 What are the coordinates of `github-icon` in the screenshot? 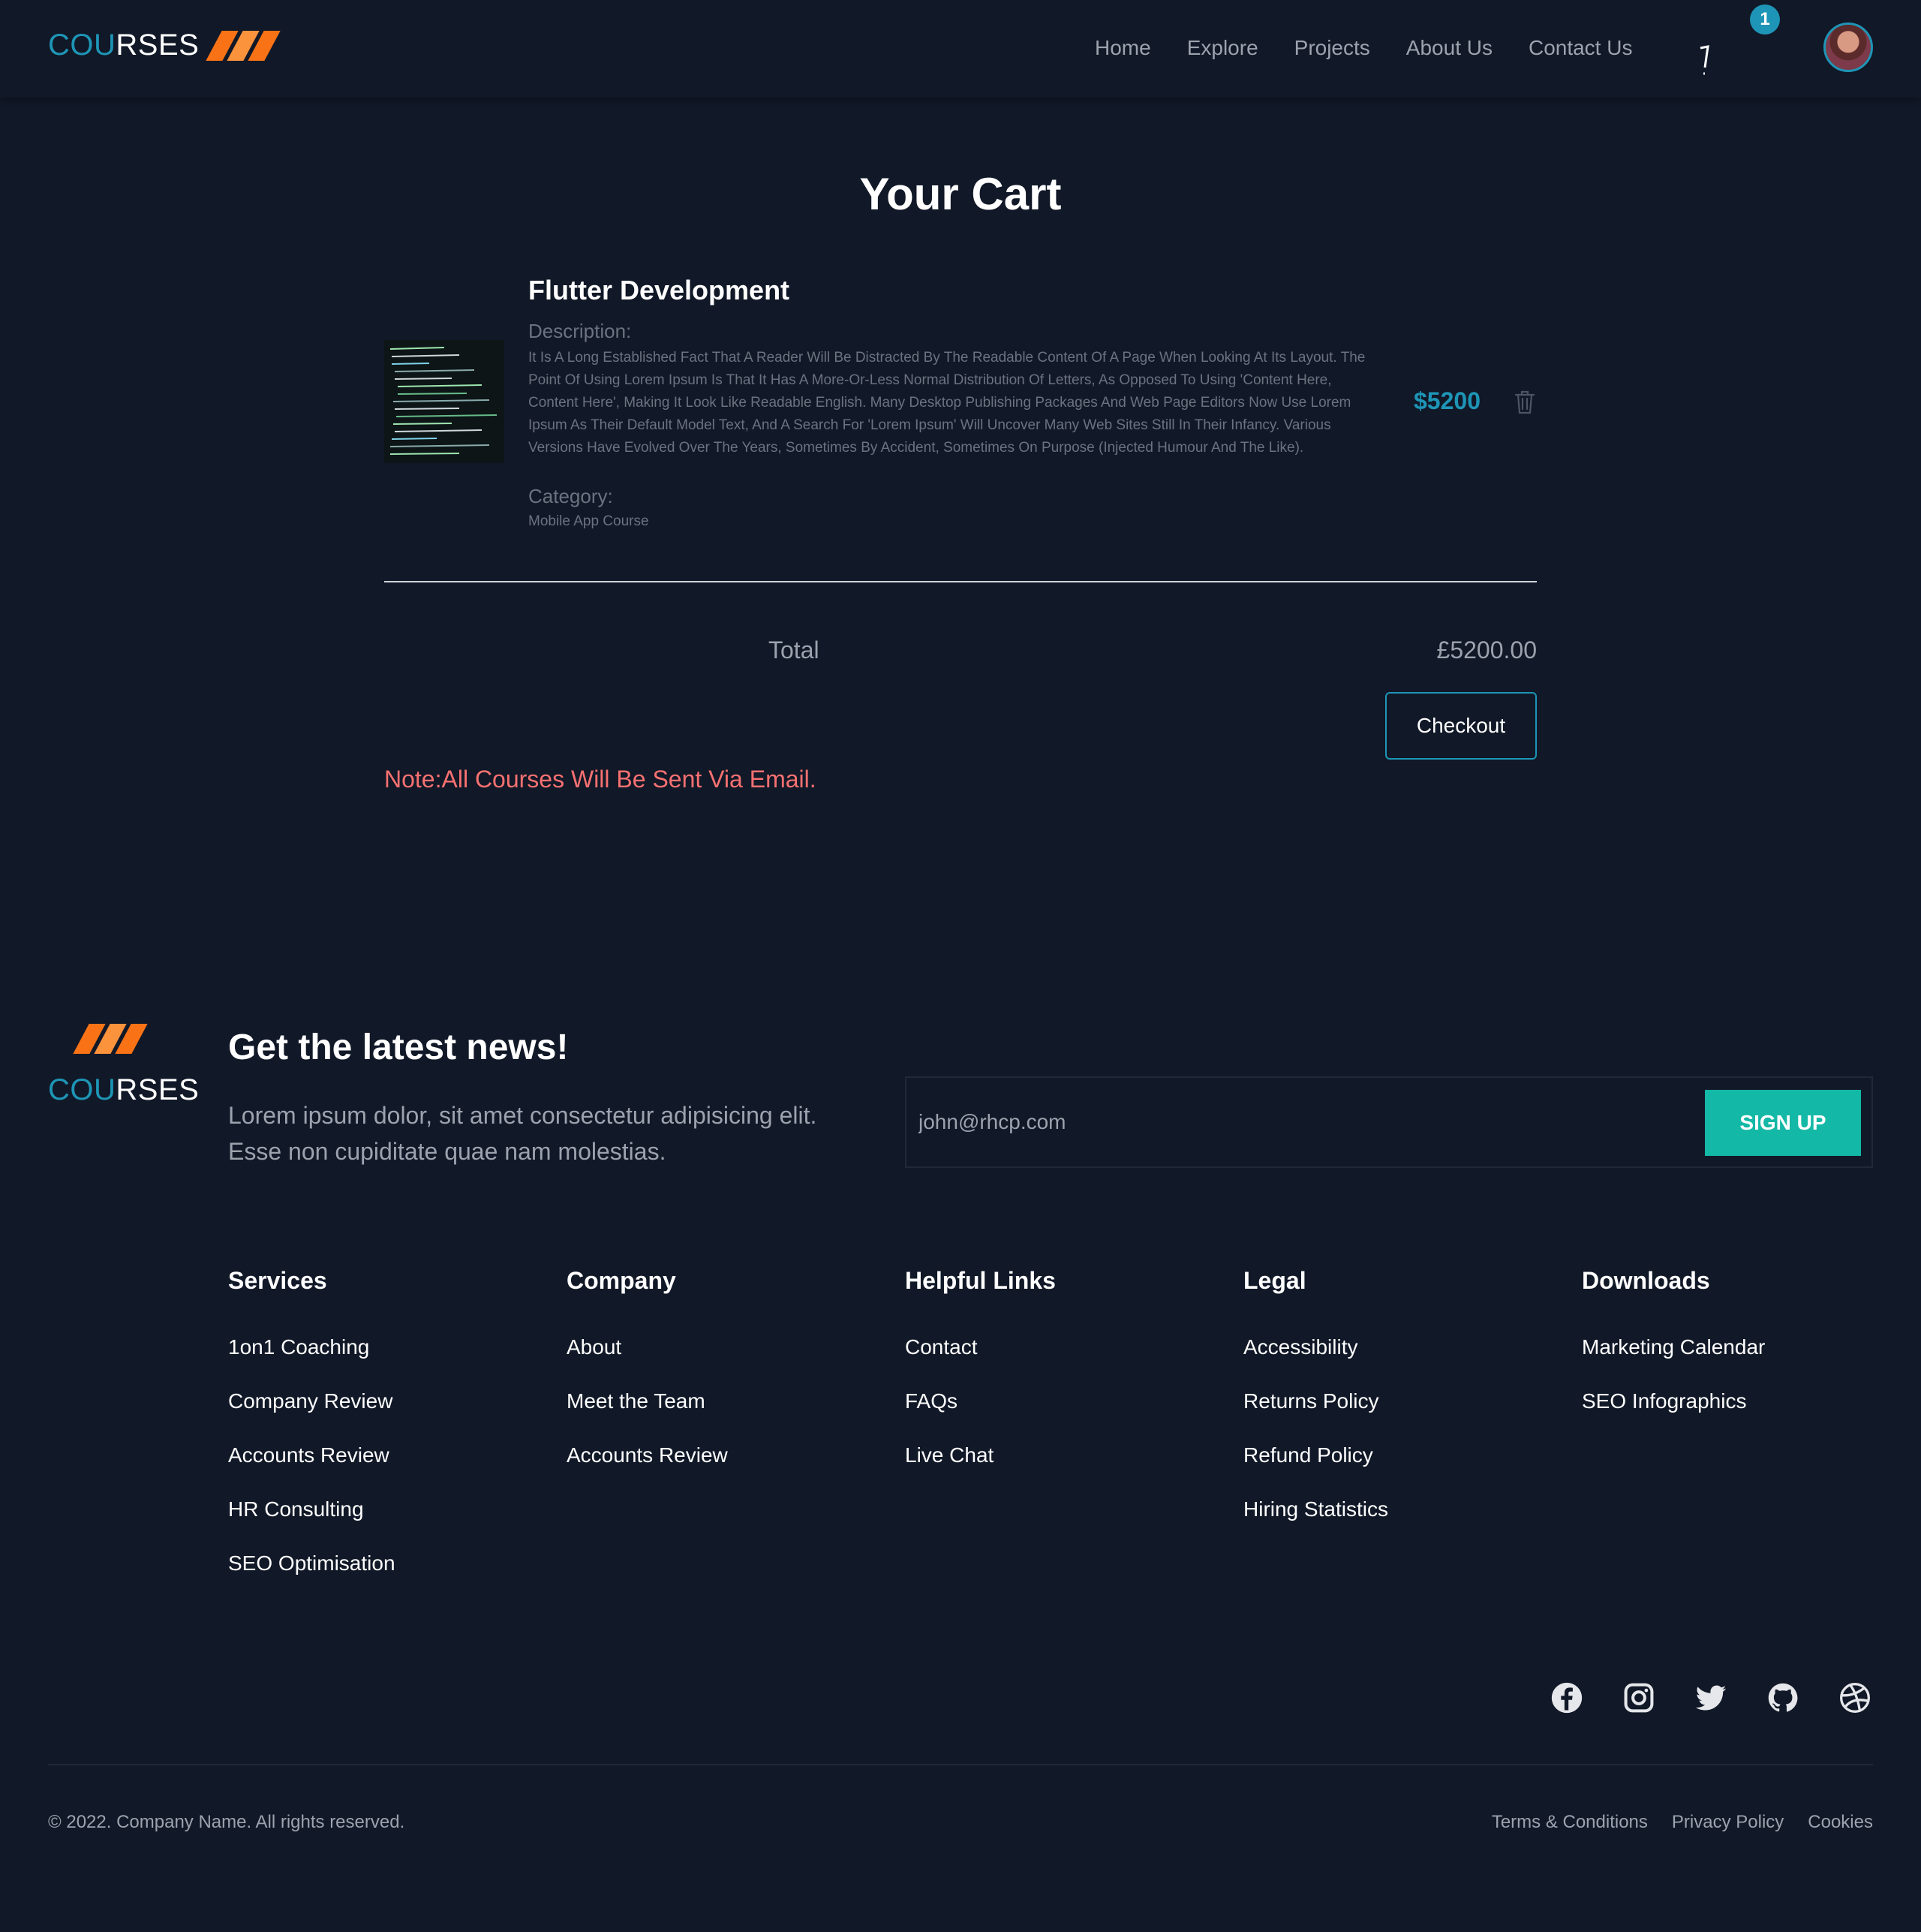 It's located at (1782, 1698).